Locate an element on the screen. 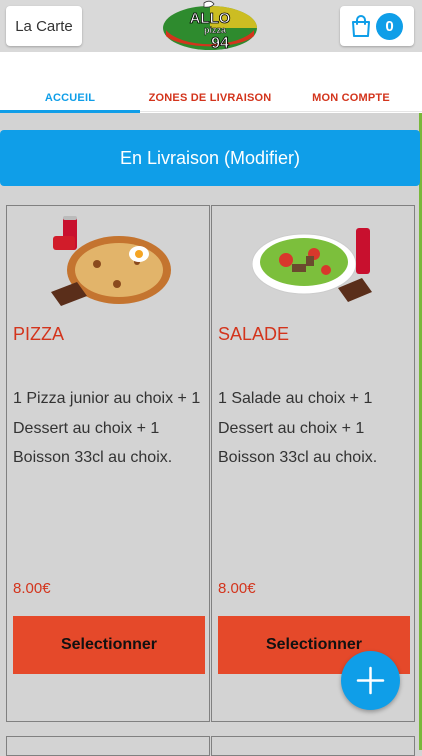  menu-button: La Carte is located at coordinates (44, 26).